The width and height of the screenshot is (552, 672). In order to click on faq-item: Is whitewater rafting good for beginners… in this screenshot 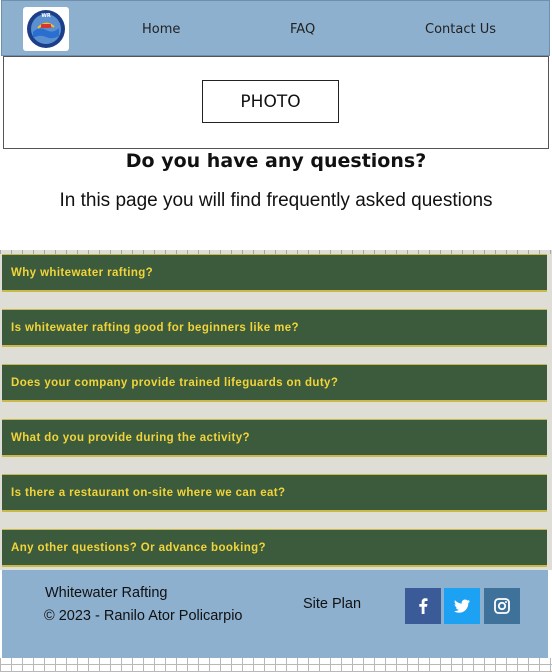, I will do `click(274, 328)`.